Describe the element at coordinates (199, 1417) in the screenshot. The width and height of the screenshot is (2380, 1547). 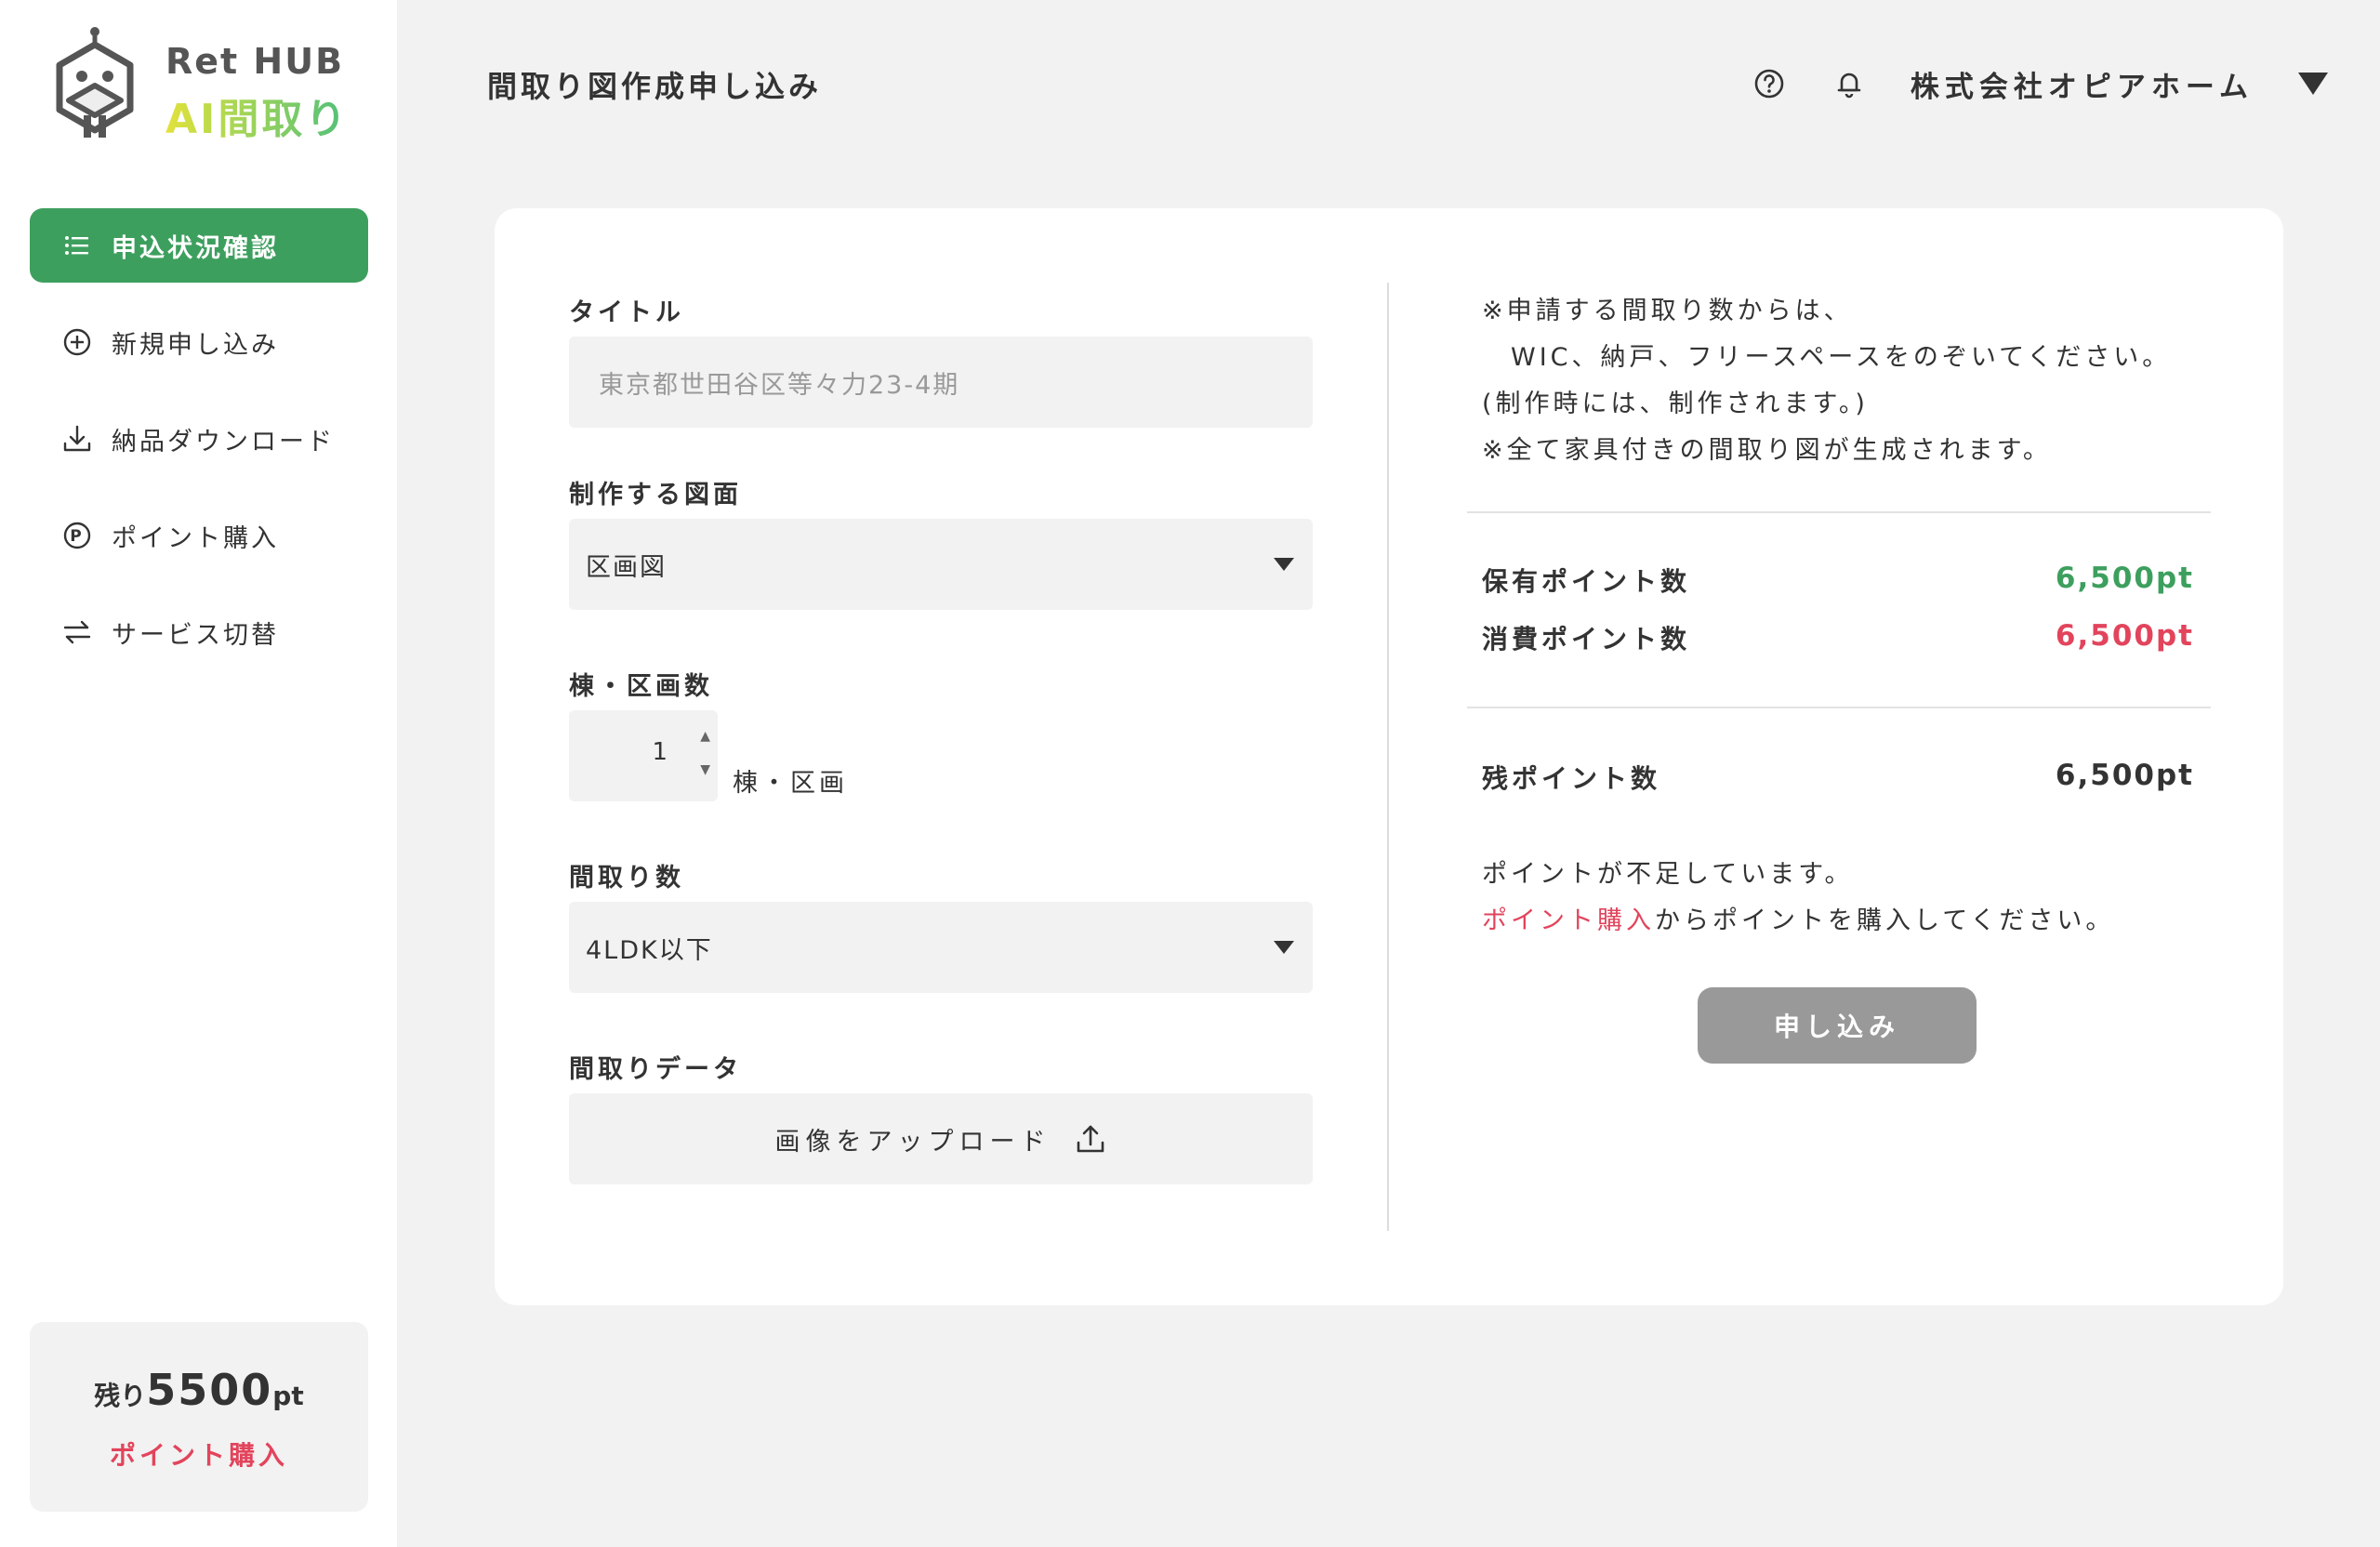
I see `remaining-points-box: 残り5500pt ポイント購入` at that location.